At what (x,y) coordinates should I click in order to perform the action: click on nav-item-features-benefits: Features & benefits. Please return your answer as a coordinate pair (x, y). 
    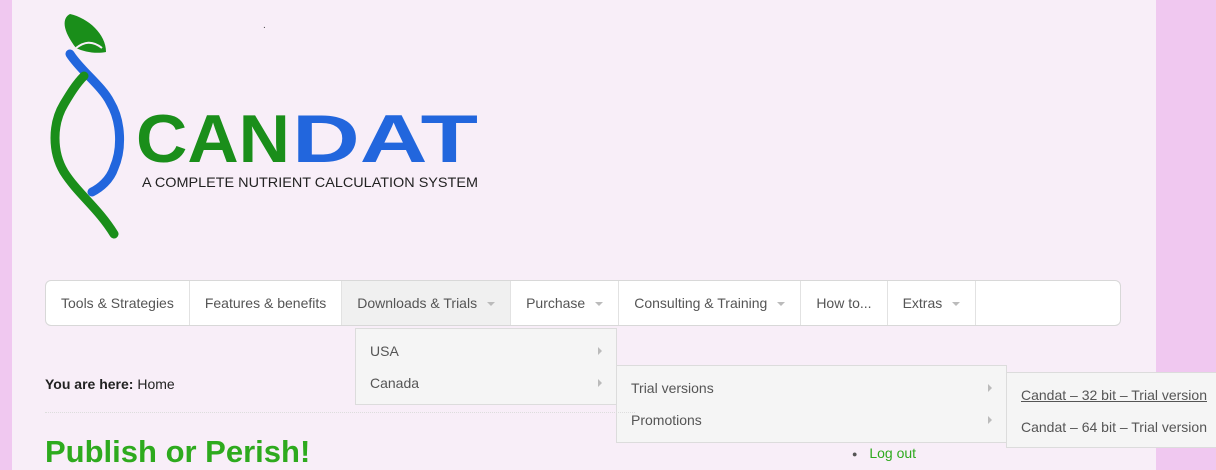
    Looking at the image, I should click on (266, 303).